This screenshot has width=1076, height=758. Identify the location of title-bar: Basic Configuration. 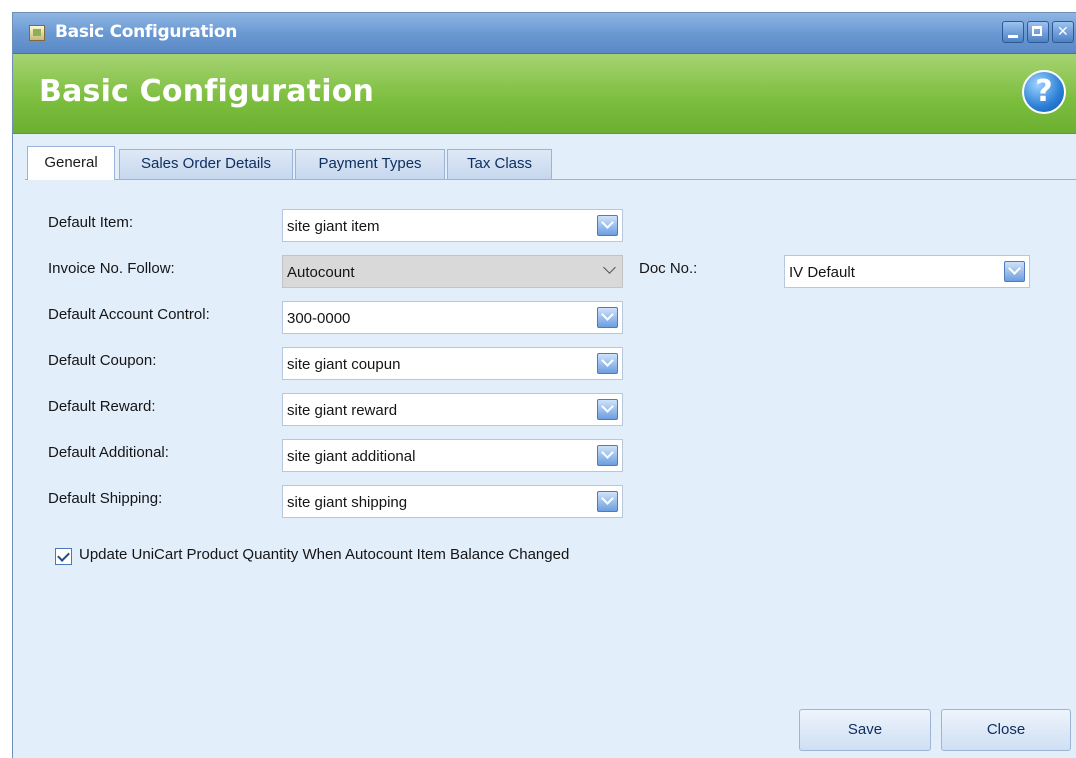
(544, 33).